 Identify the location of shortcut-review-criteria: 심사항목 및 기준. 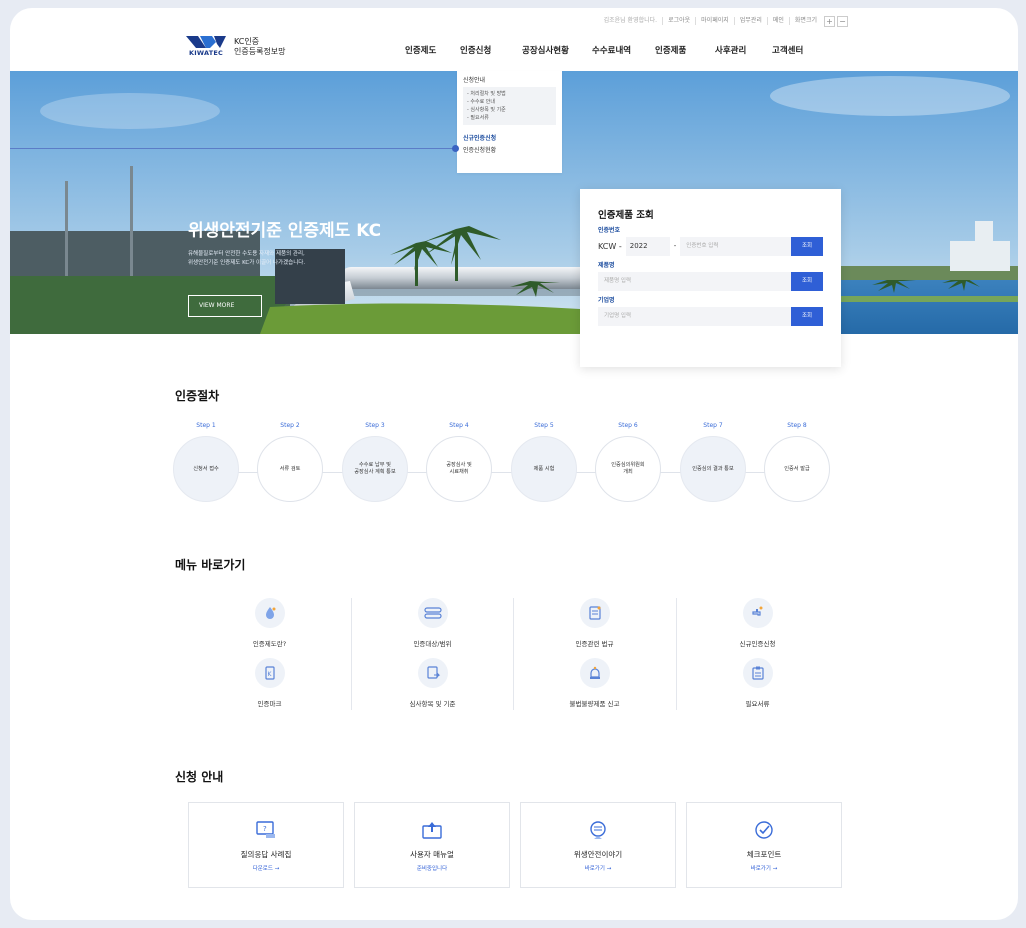
(432, 683).